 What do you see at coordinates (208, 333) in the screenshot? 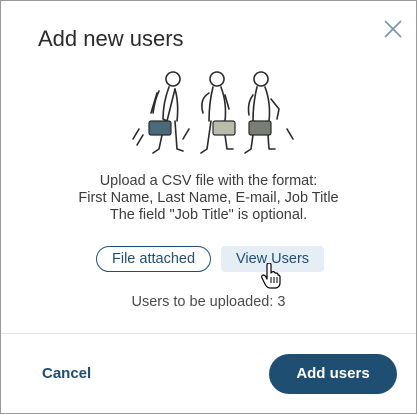
I see `footer-divider` at bounding box center [208, 333].